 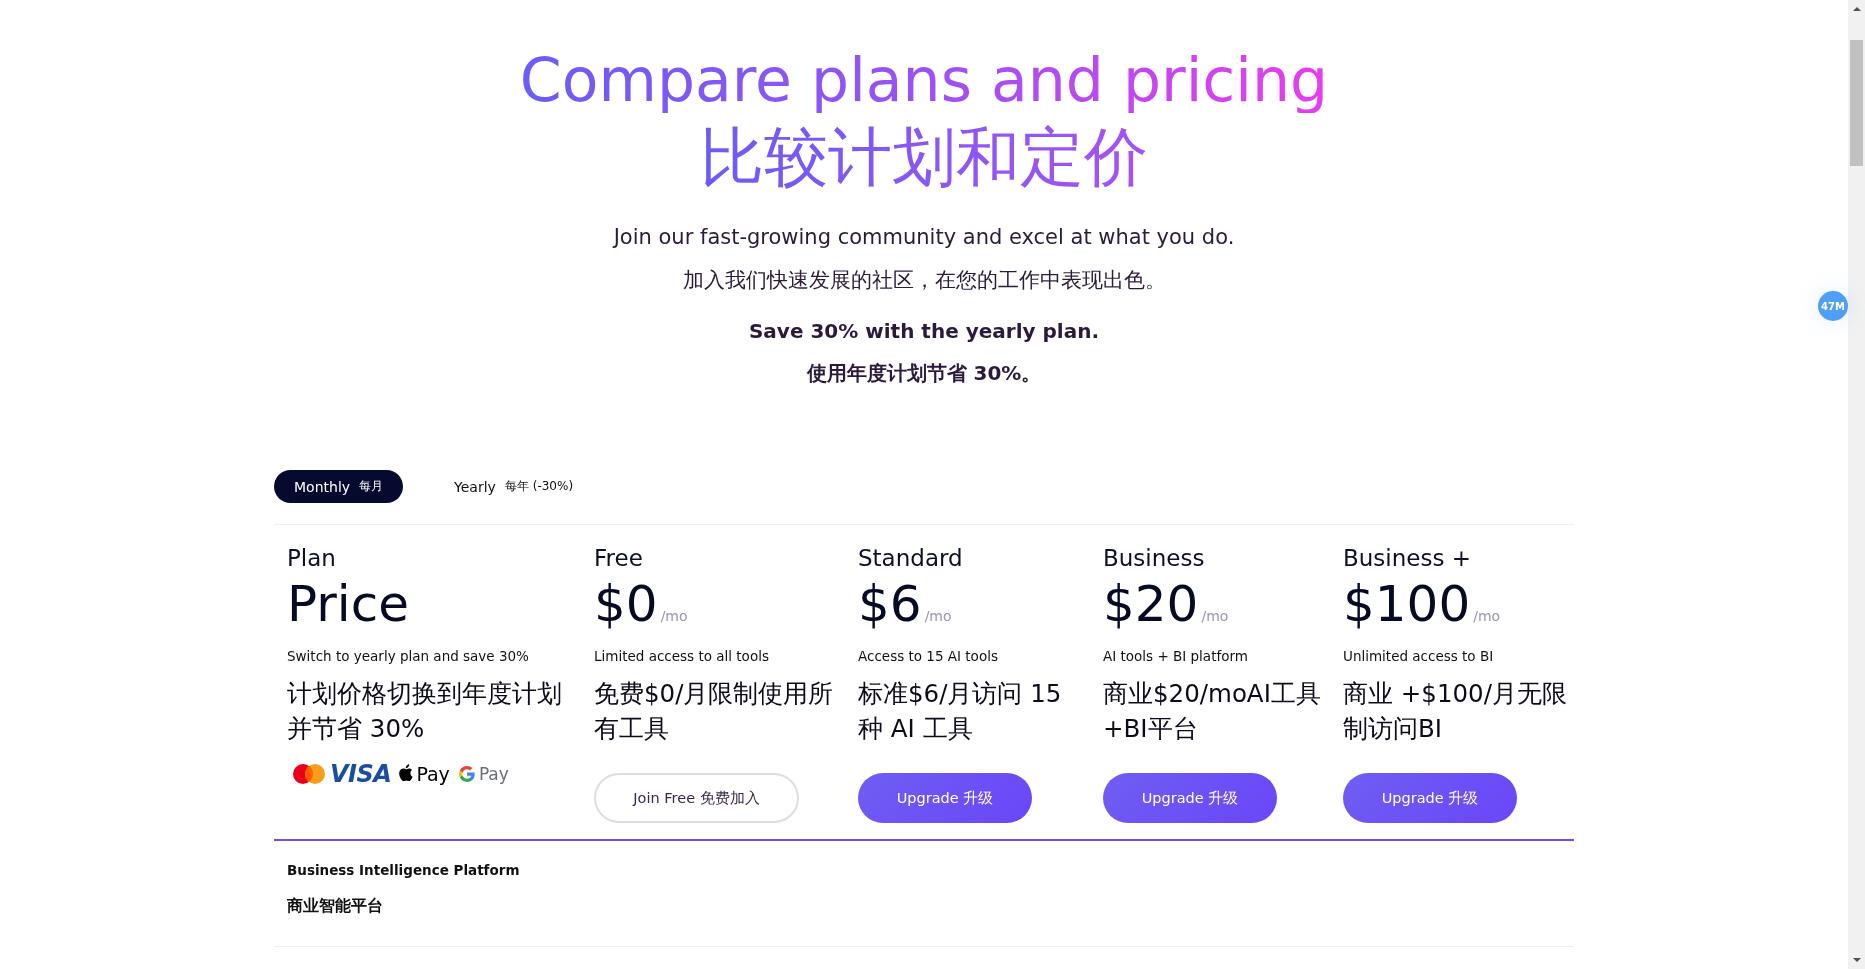 I want to click on plan-summary: Limited access to all tools, so click(x=681, y=656).